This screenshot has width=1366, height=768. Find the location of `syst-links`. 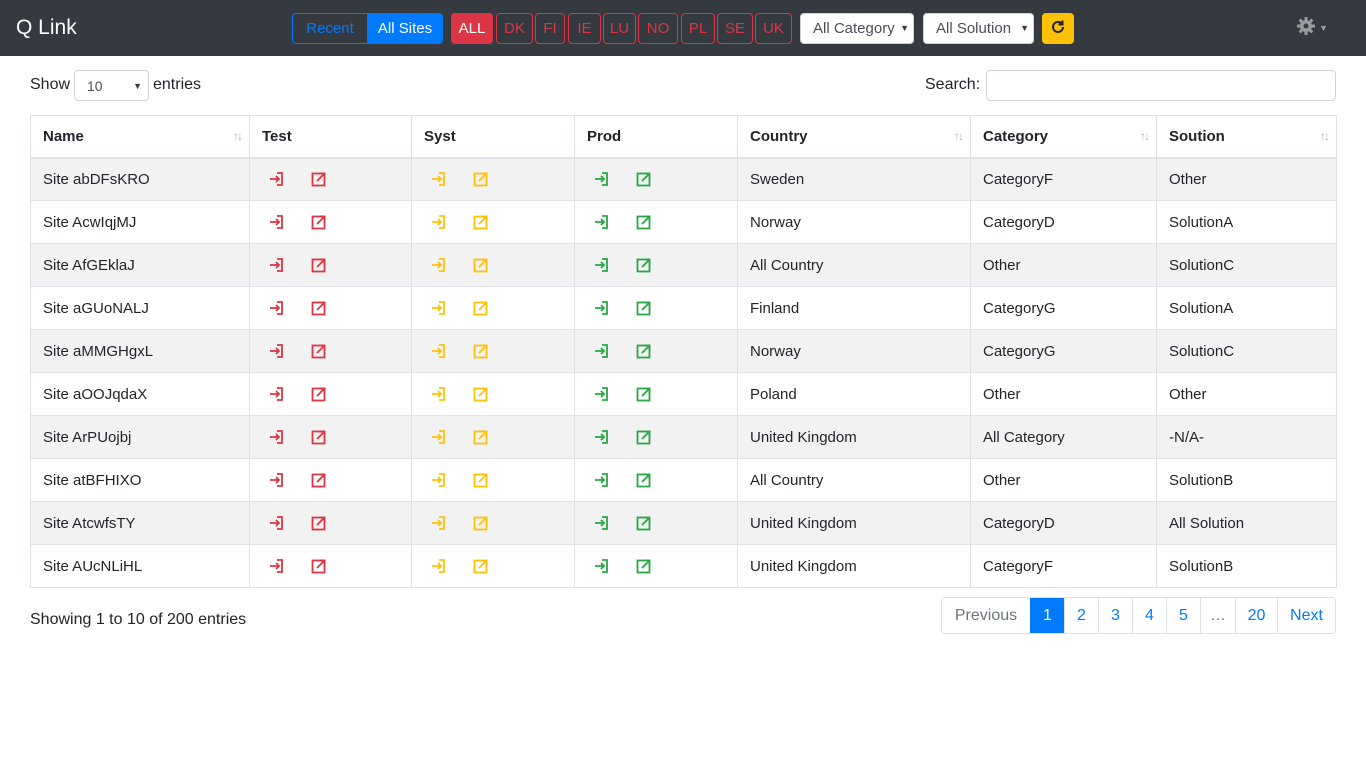

syst-links is located at coordinates (496, 566).